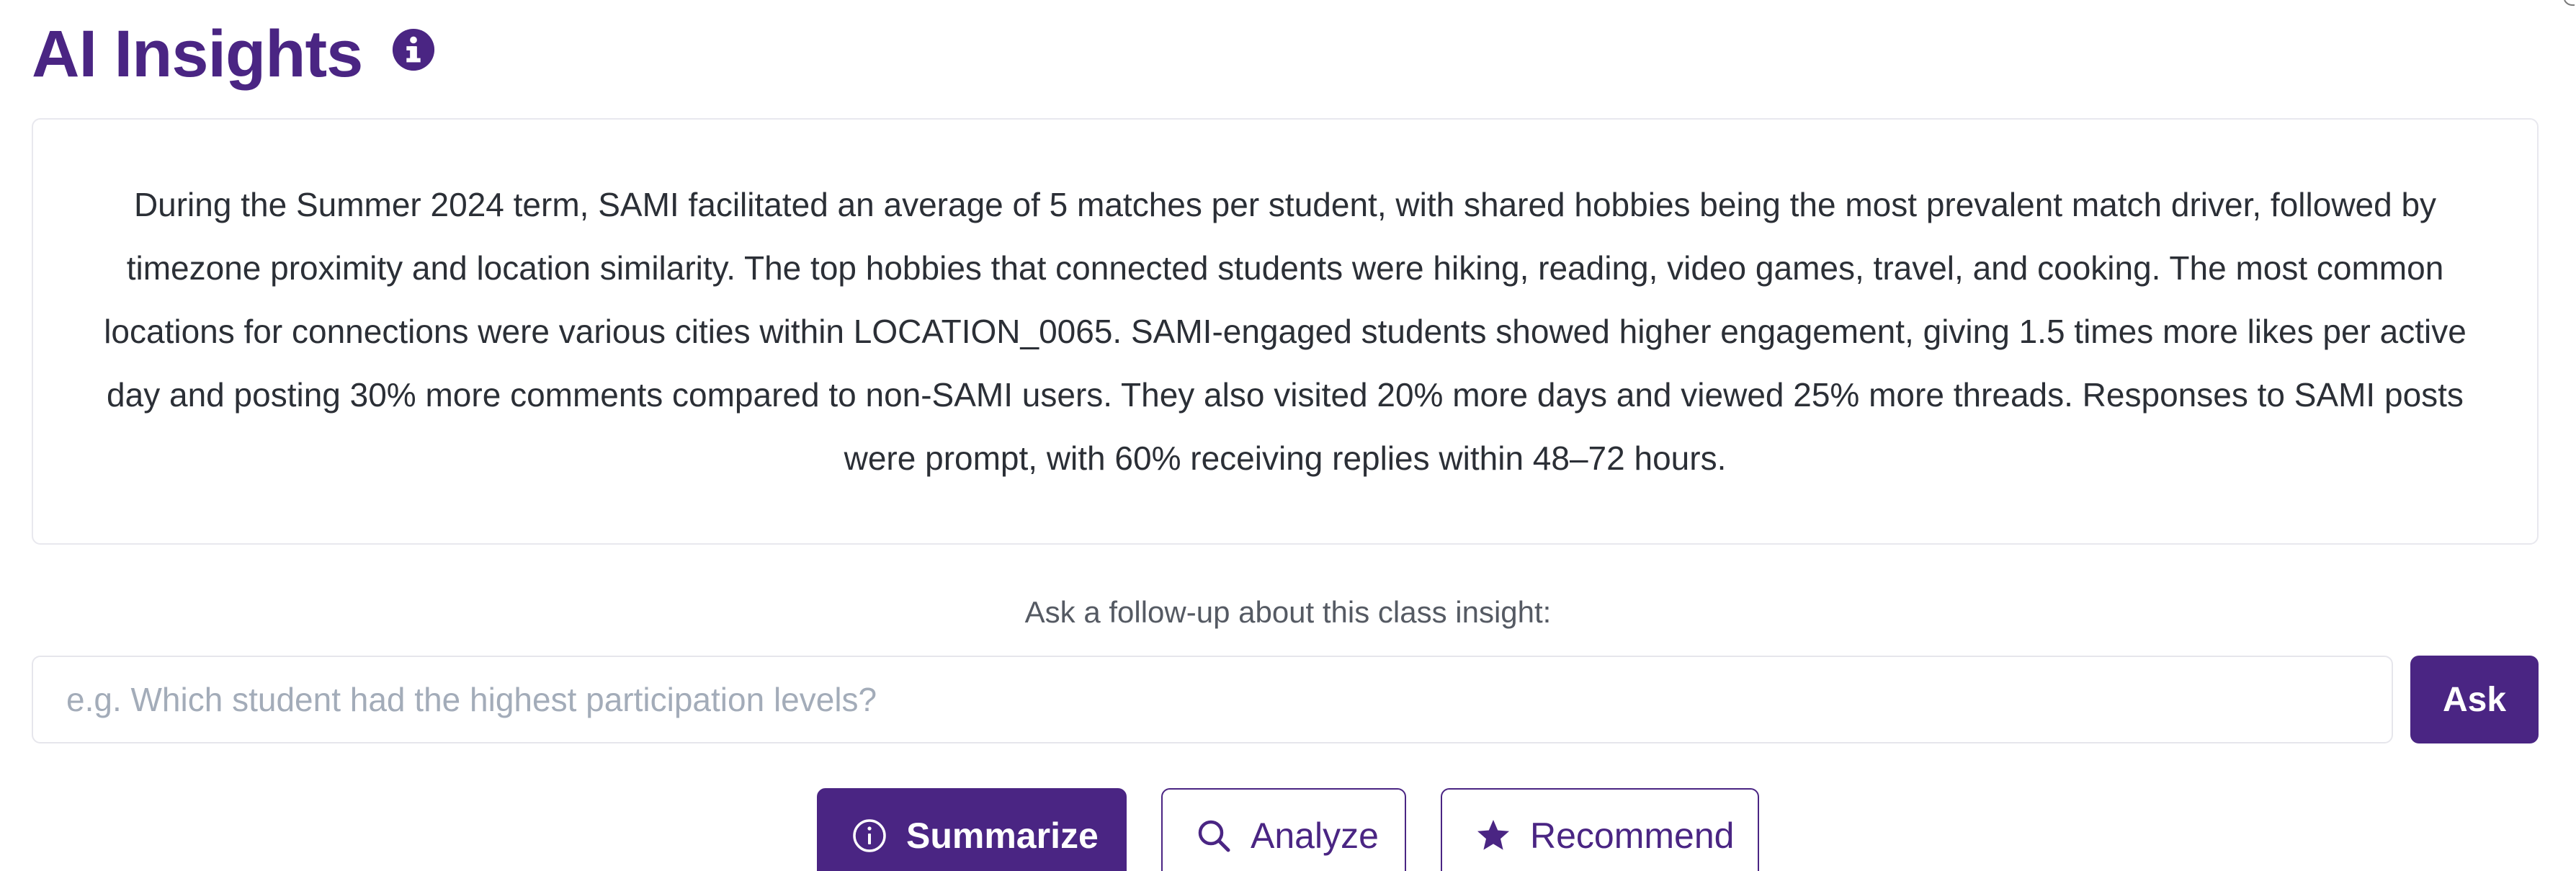  I want to click on followup-question-input, so click(1212, 700).